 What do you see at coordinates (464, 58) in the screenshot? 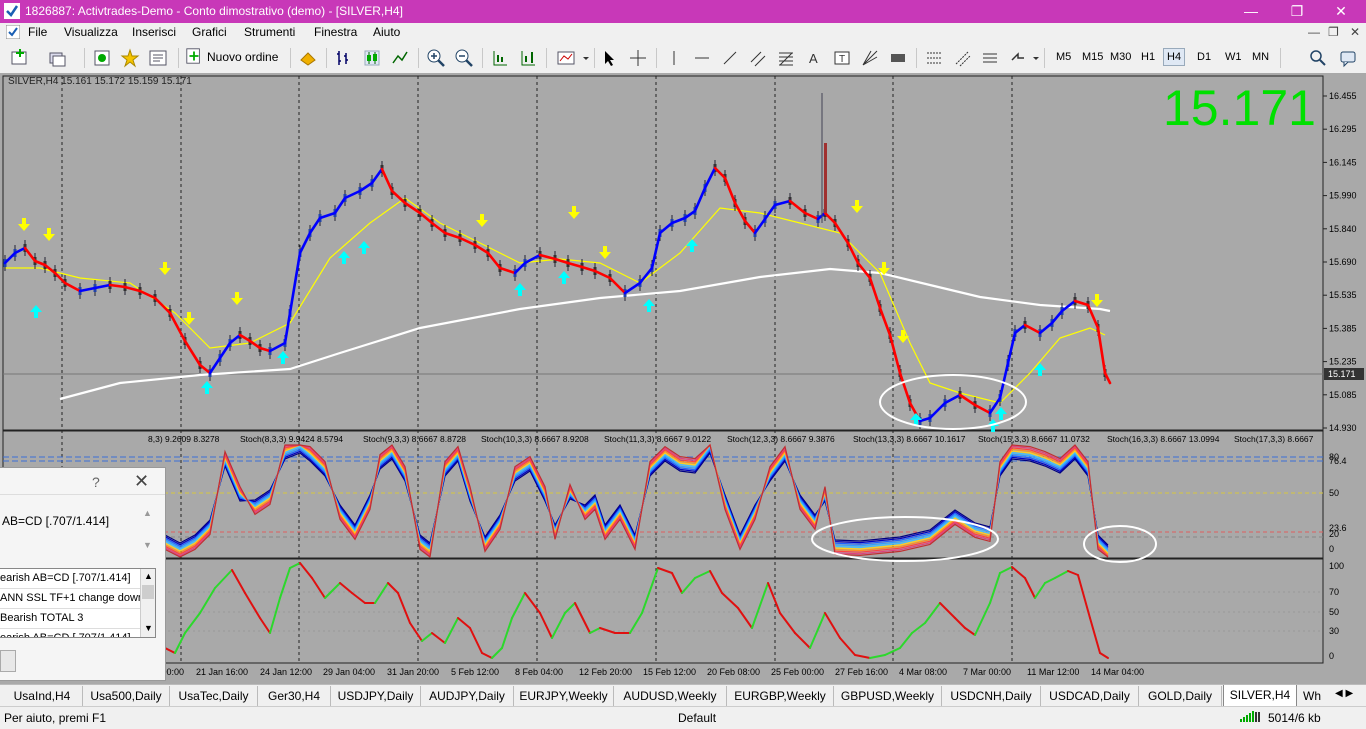
I see `zoom-out-icon` at bounding box center [464, 58].